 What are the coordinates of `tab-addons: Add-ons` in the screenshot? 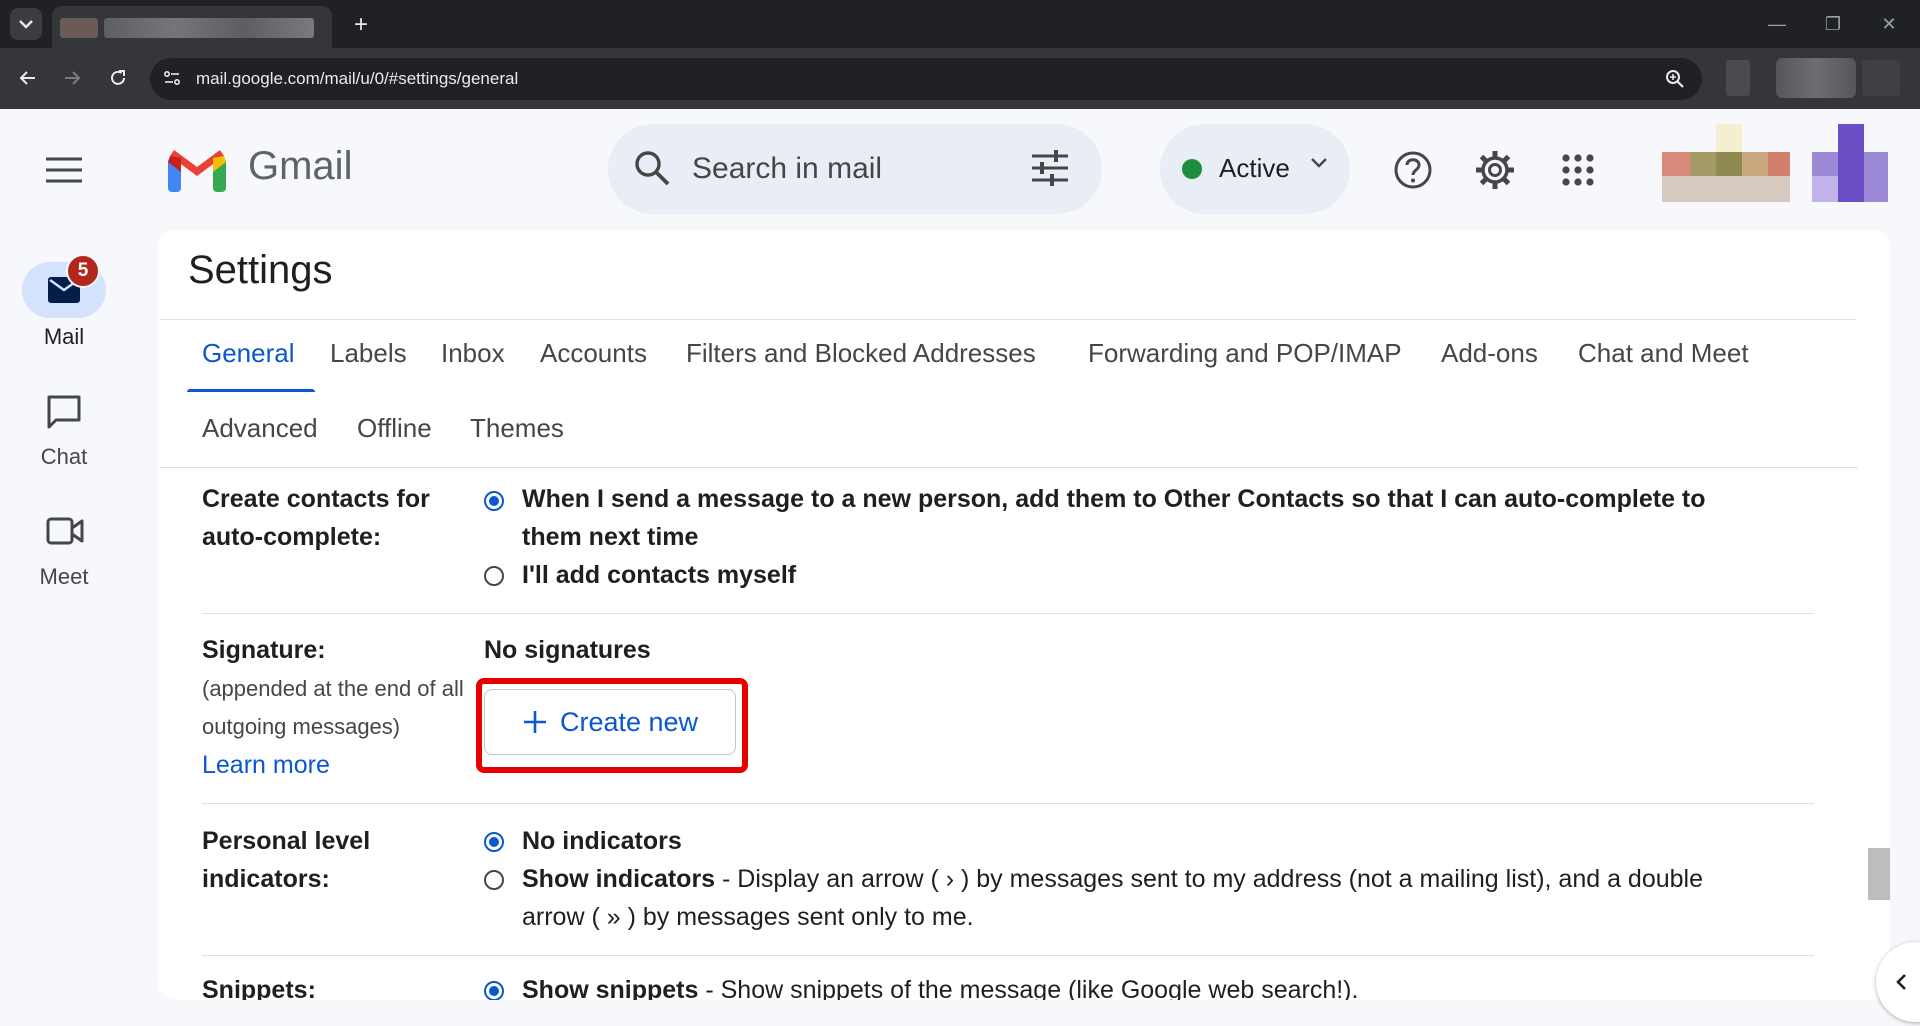 It's located at (1489, 353).